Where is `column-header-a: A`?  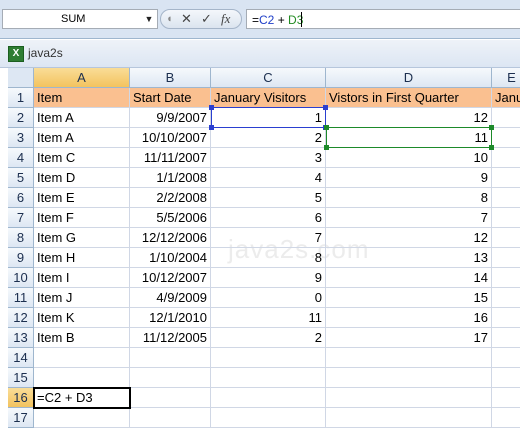
column-header-a: A is located at coordinates (82, 78).